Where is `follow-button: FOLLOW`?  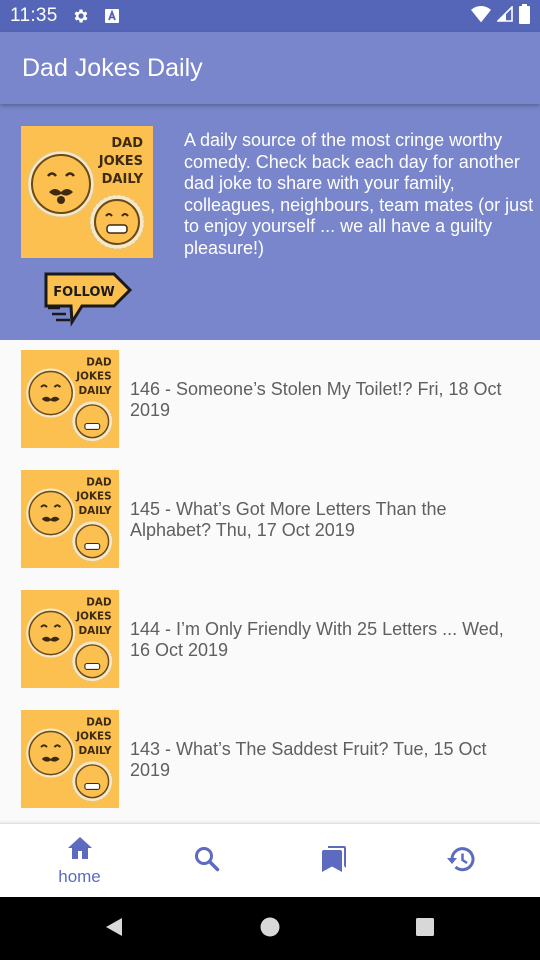 follow-button: FOLLOW is located at coordinates (88, 299).